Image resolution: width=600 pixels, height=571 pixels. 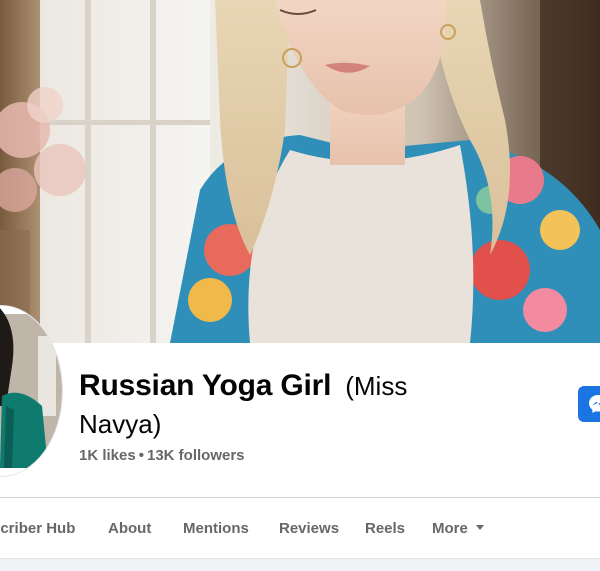 I want to click on page-stats: 1K likes • 13K followers, so click(x=162, y=455).